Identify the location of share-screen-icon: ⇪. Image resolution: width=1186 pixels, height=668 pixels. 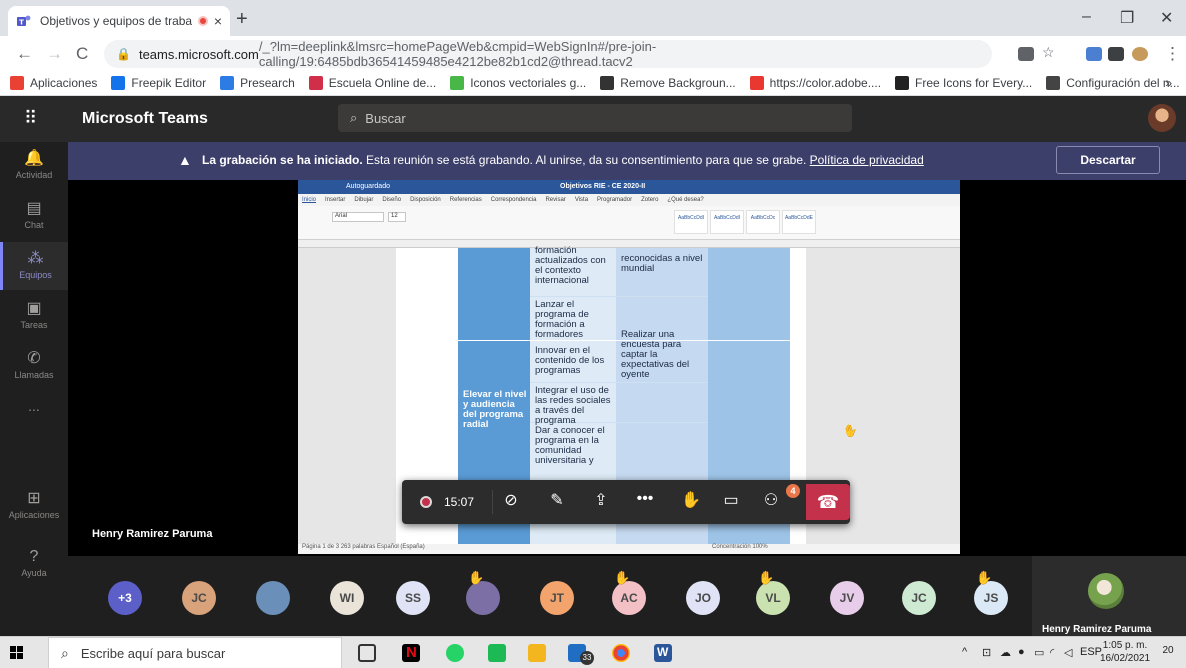
(601, 502).